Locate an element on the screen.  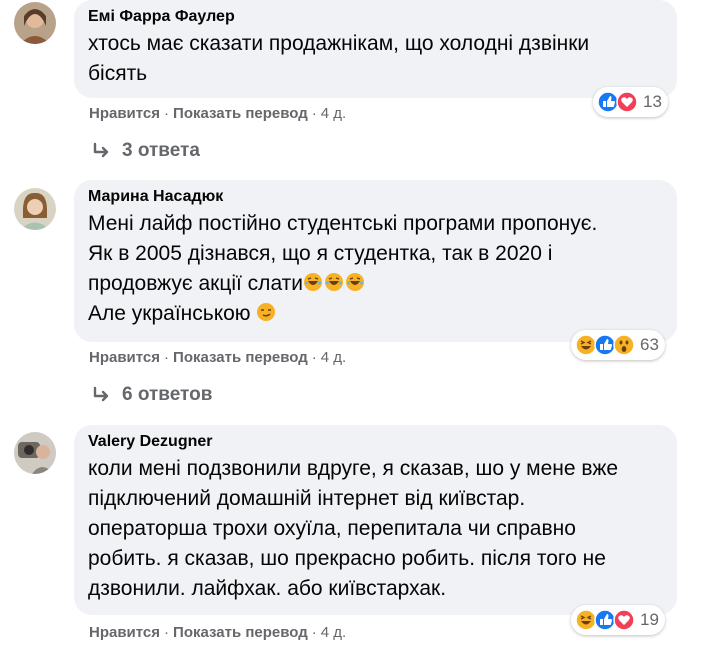
wow-icon is located at coordinates (624, 345).